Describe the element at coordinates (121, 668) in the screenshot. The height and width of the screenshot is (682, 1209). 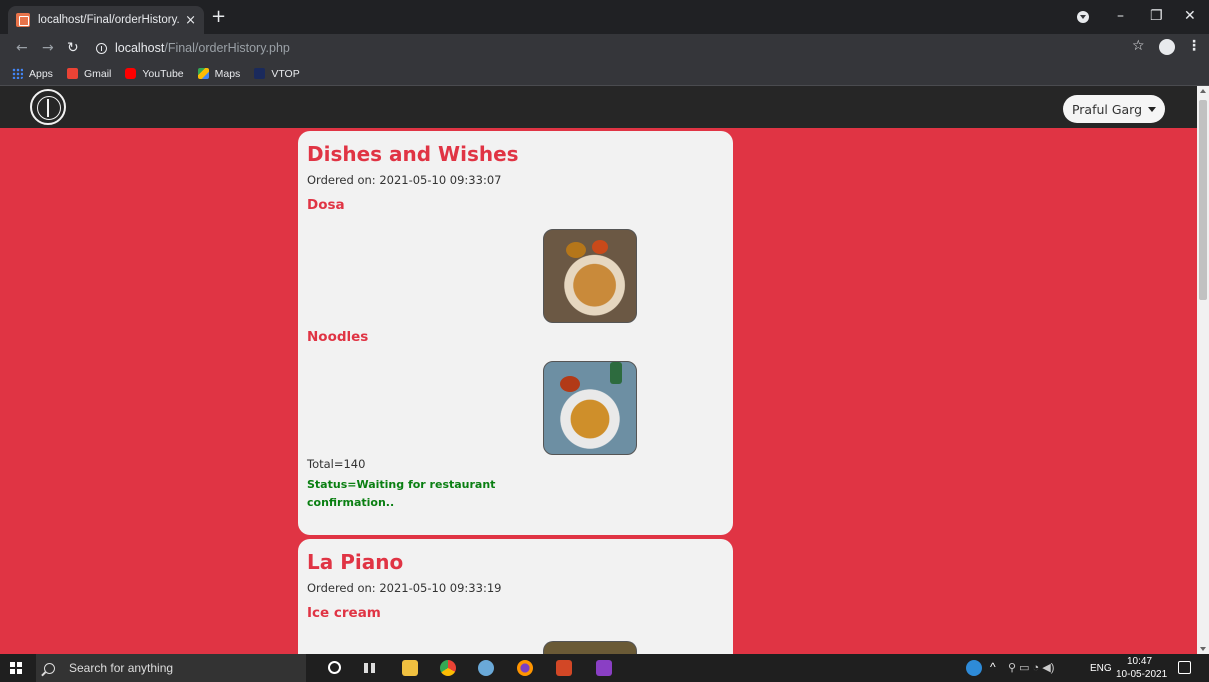
I see `taskbar-search-placeholder: Search for anything` at that location.